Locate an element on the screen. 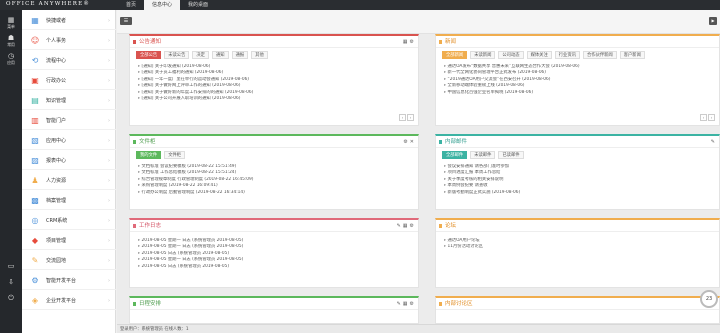 This screenshot has width=720, height=333. panel-header: 公告通知 ▦ ⚙ is located at coordinates (274, 42).